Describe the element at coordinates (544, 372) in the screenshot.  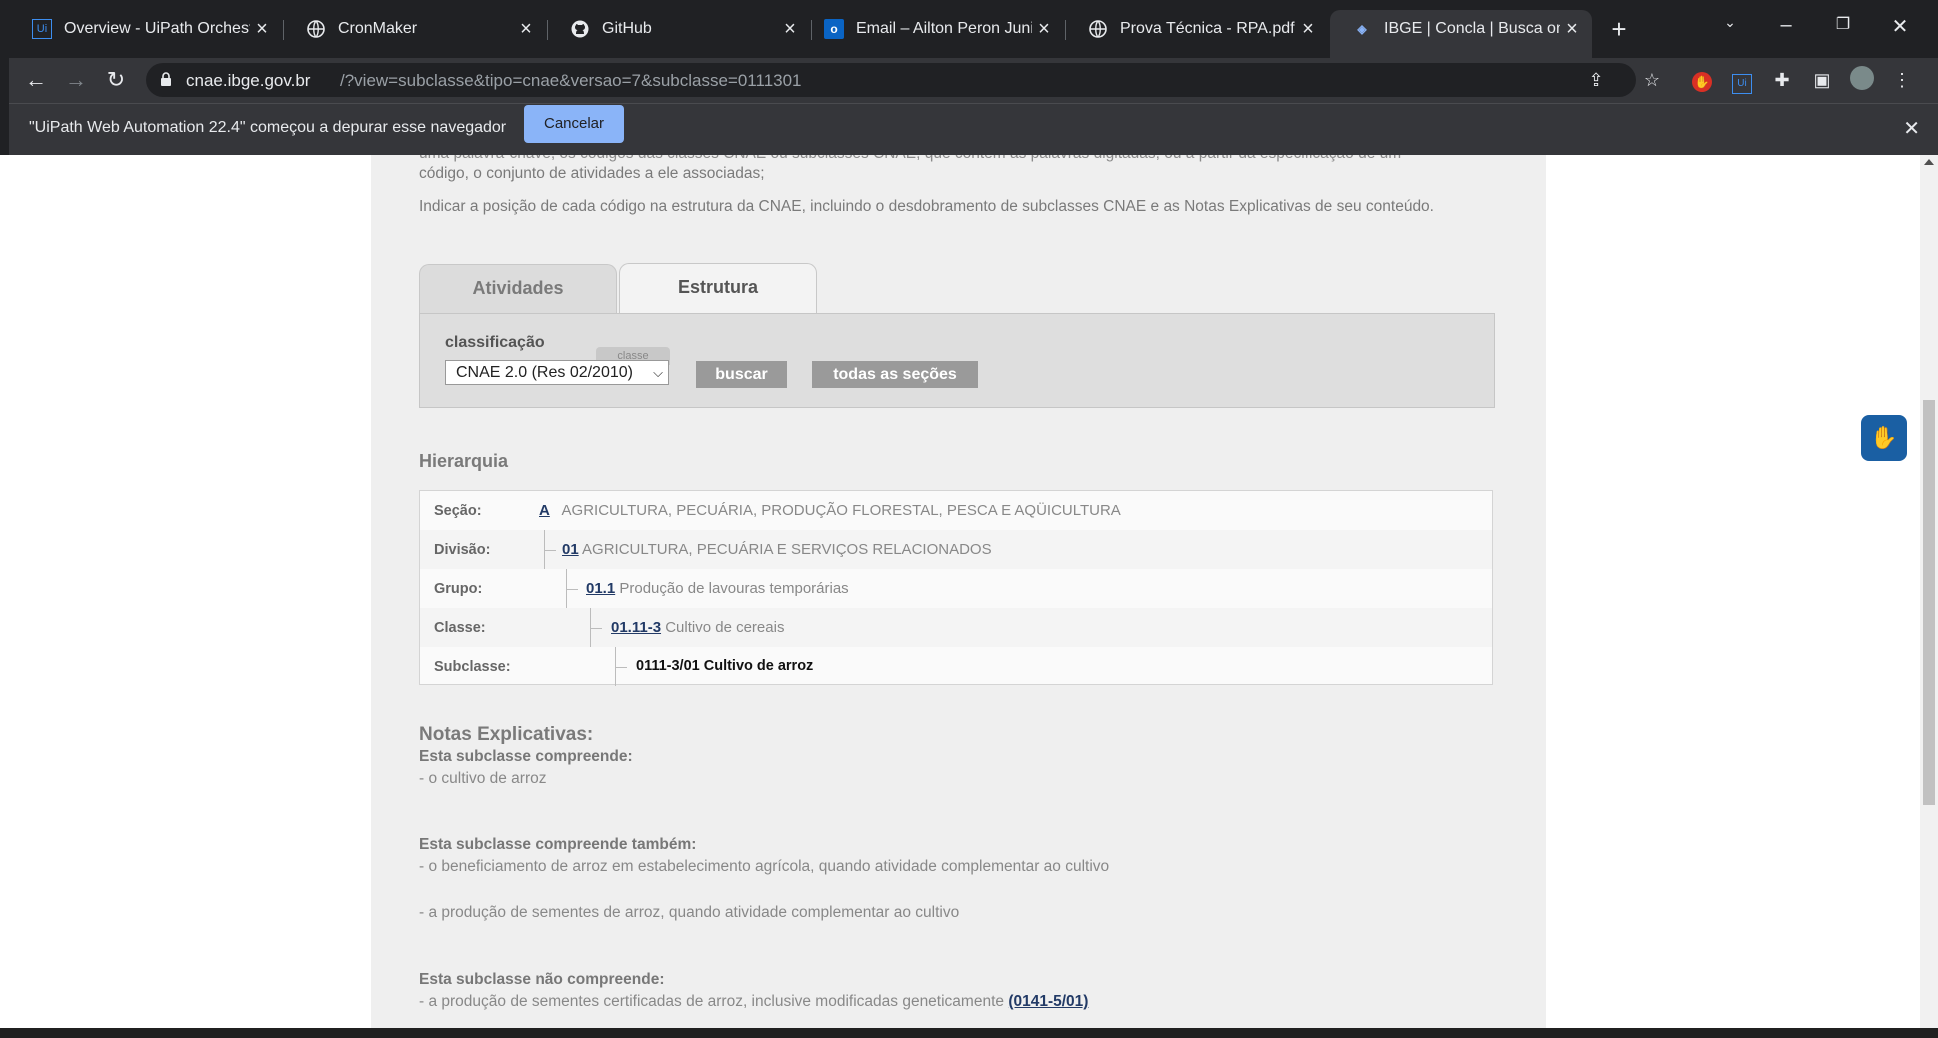
I see `select-value: CNAE 2.0 (Res 02/2010)` at that location.